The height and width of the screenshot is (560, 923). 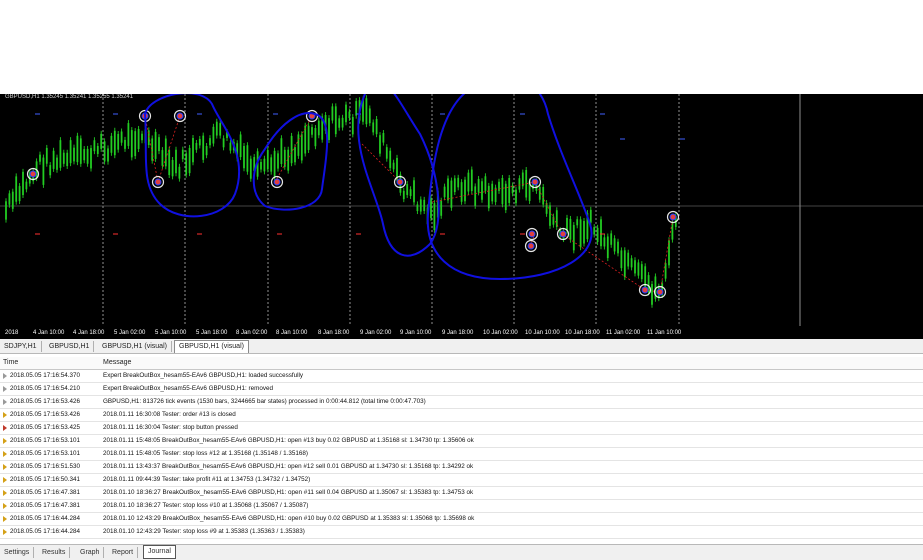 What do you see at coordinates (49, 333) in the screenshot?
I see `xaxis-tick-label: 4 Jan 10:00` at bounding box center [49, 333].